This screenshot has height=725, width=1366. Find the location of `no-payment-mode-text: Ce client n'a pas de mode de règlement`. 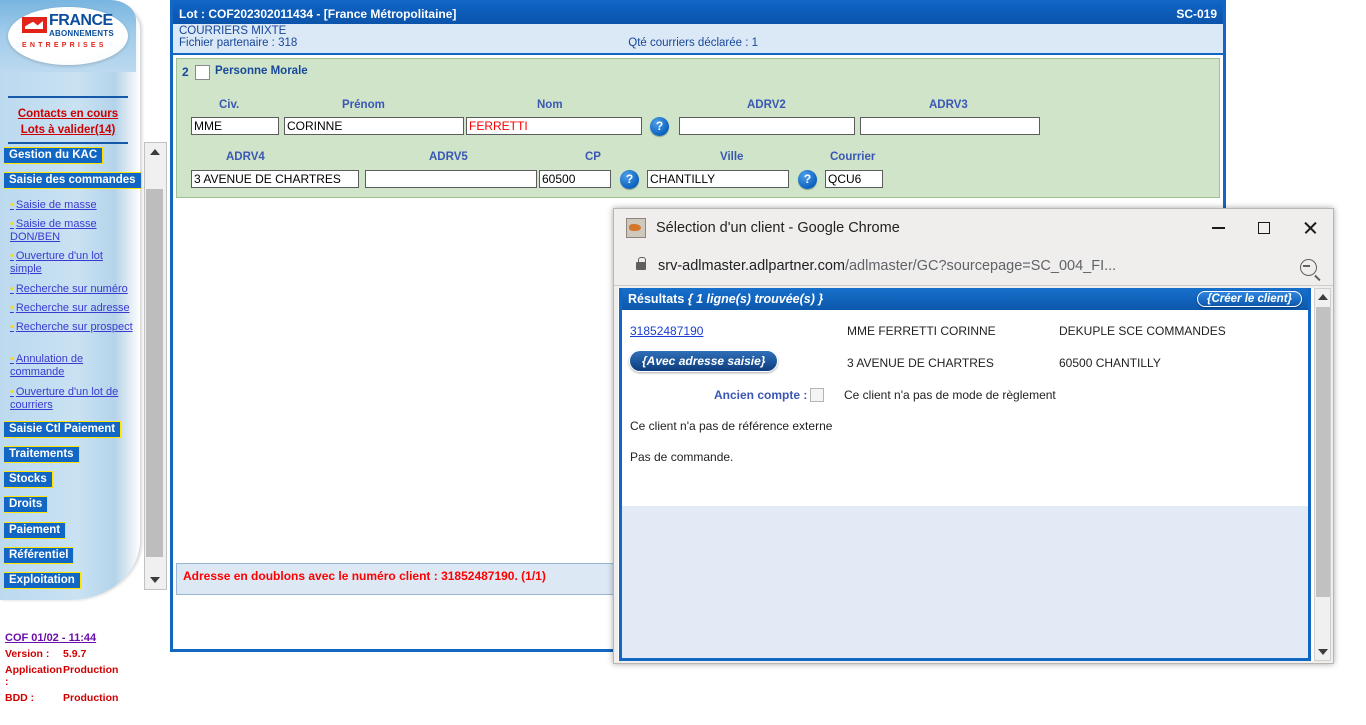

no-payment-mode-text: Ce client n'a pas de mode de règlement is located at coordinates (950, 395).